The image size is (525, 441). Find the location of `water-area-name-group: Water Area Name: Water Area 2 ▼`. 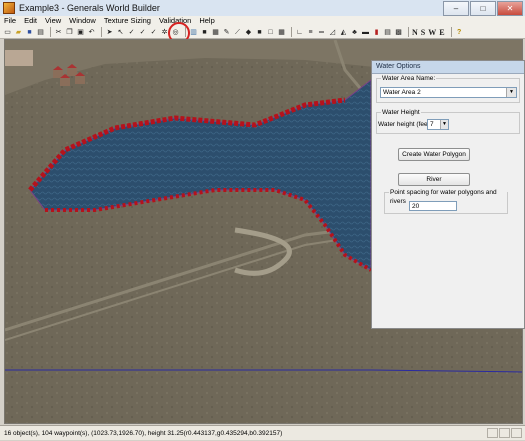

water-area-name-group: Water Area Name: Water Area 2 ▼ is located at coordinates (448, 88).